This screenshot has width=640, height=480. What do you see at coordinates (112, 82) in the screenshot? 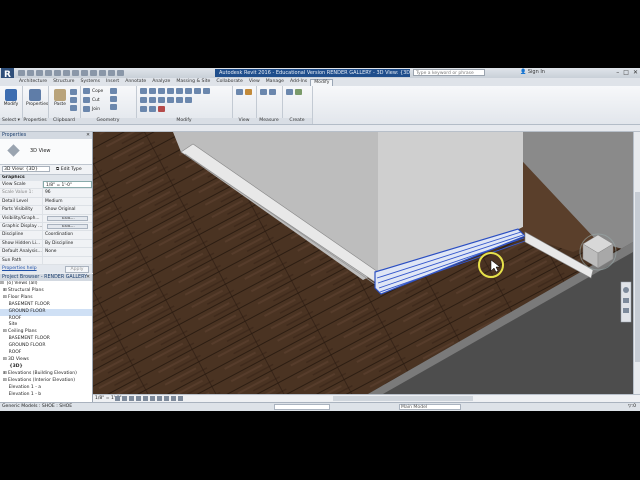
I see `tab-insert: Insert` at bounding box center [112, 82].